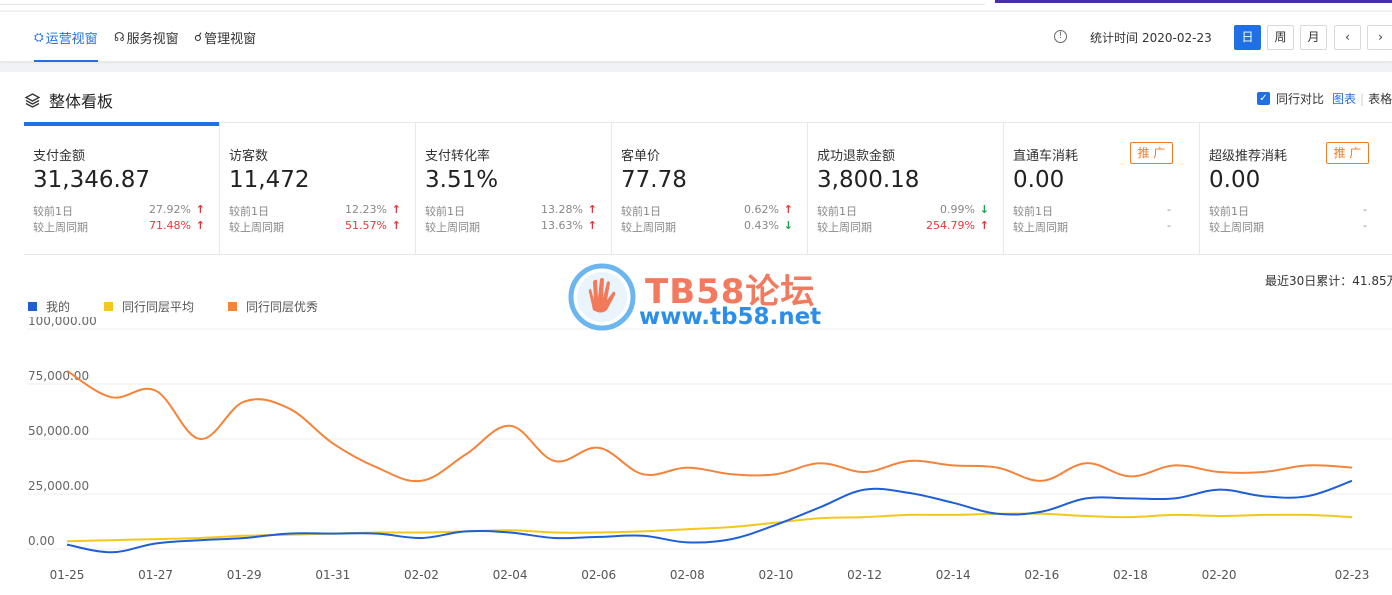 This screenshot has height=595, width=1392. I want to click on layers-icon, so click(32, 100).